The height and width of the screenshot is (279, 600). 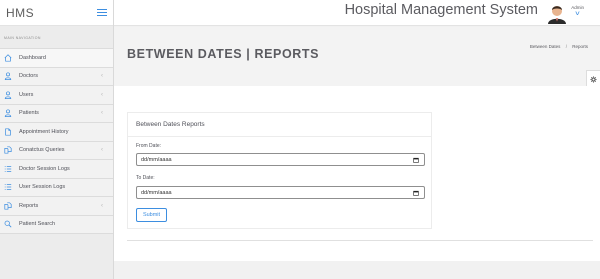 I want to click on from-date-value: dd/mm/aaaa, so click(x=156, y=160).